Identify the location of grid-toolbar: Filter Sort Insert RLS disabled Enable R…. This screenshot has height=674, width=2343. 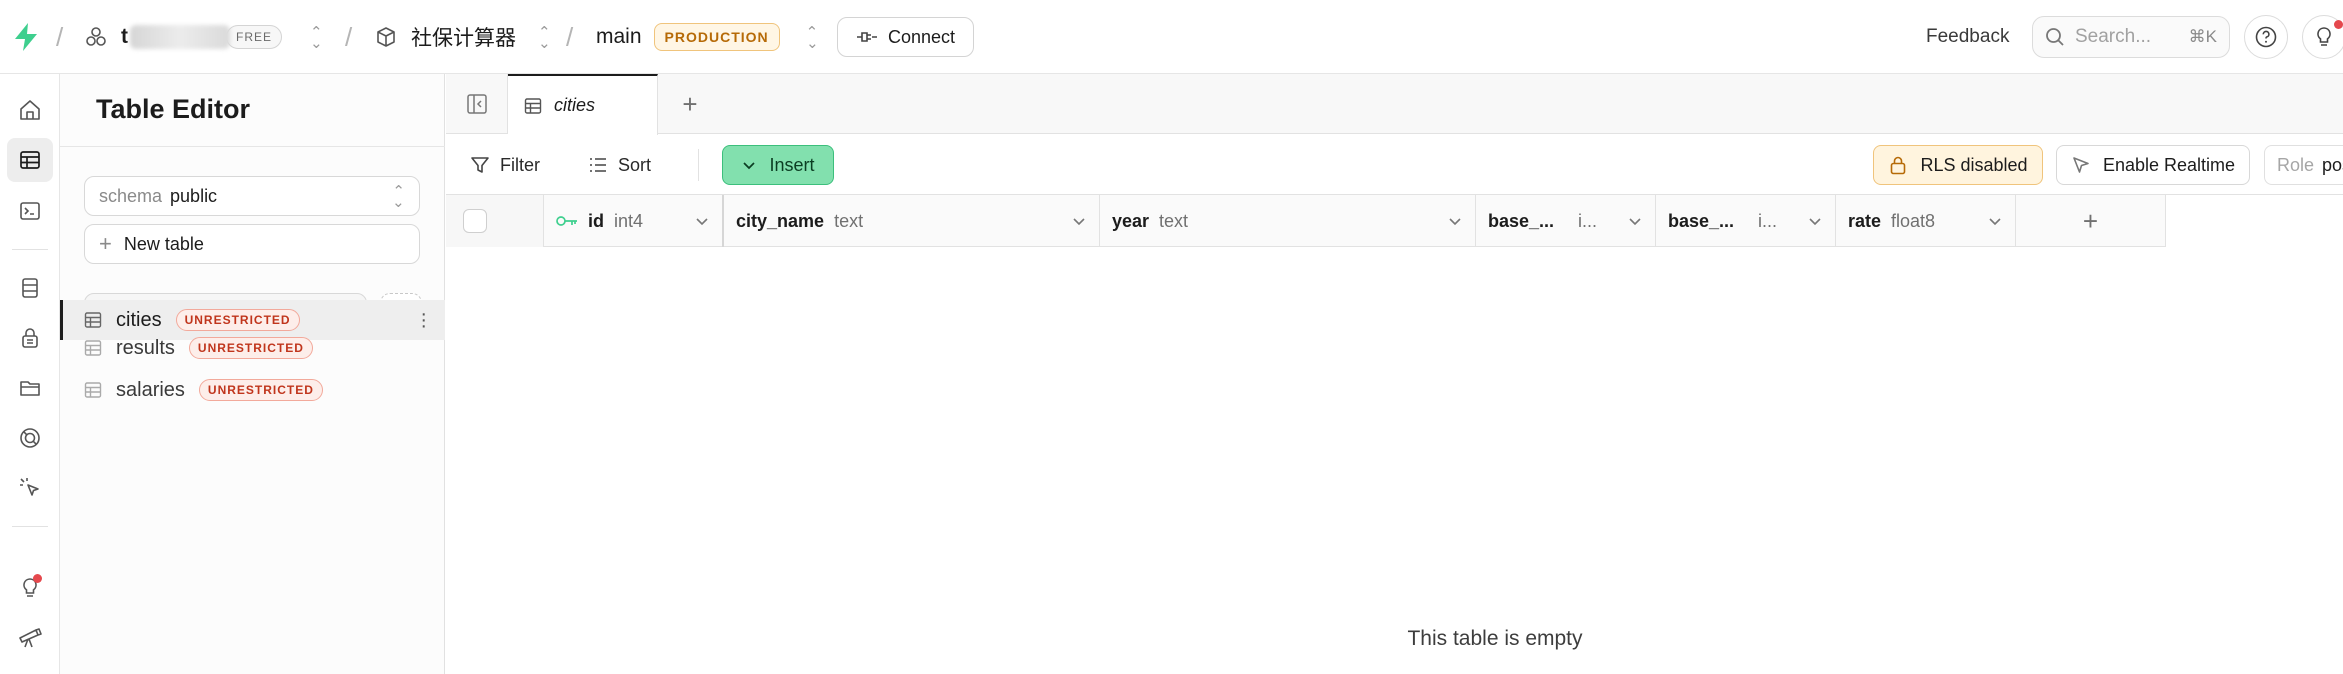
(1394, 165).